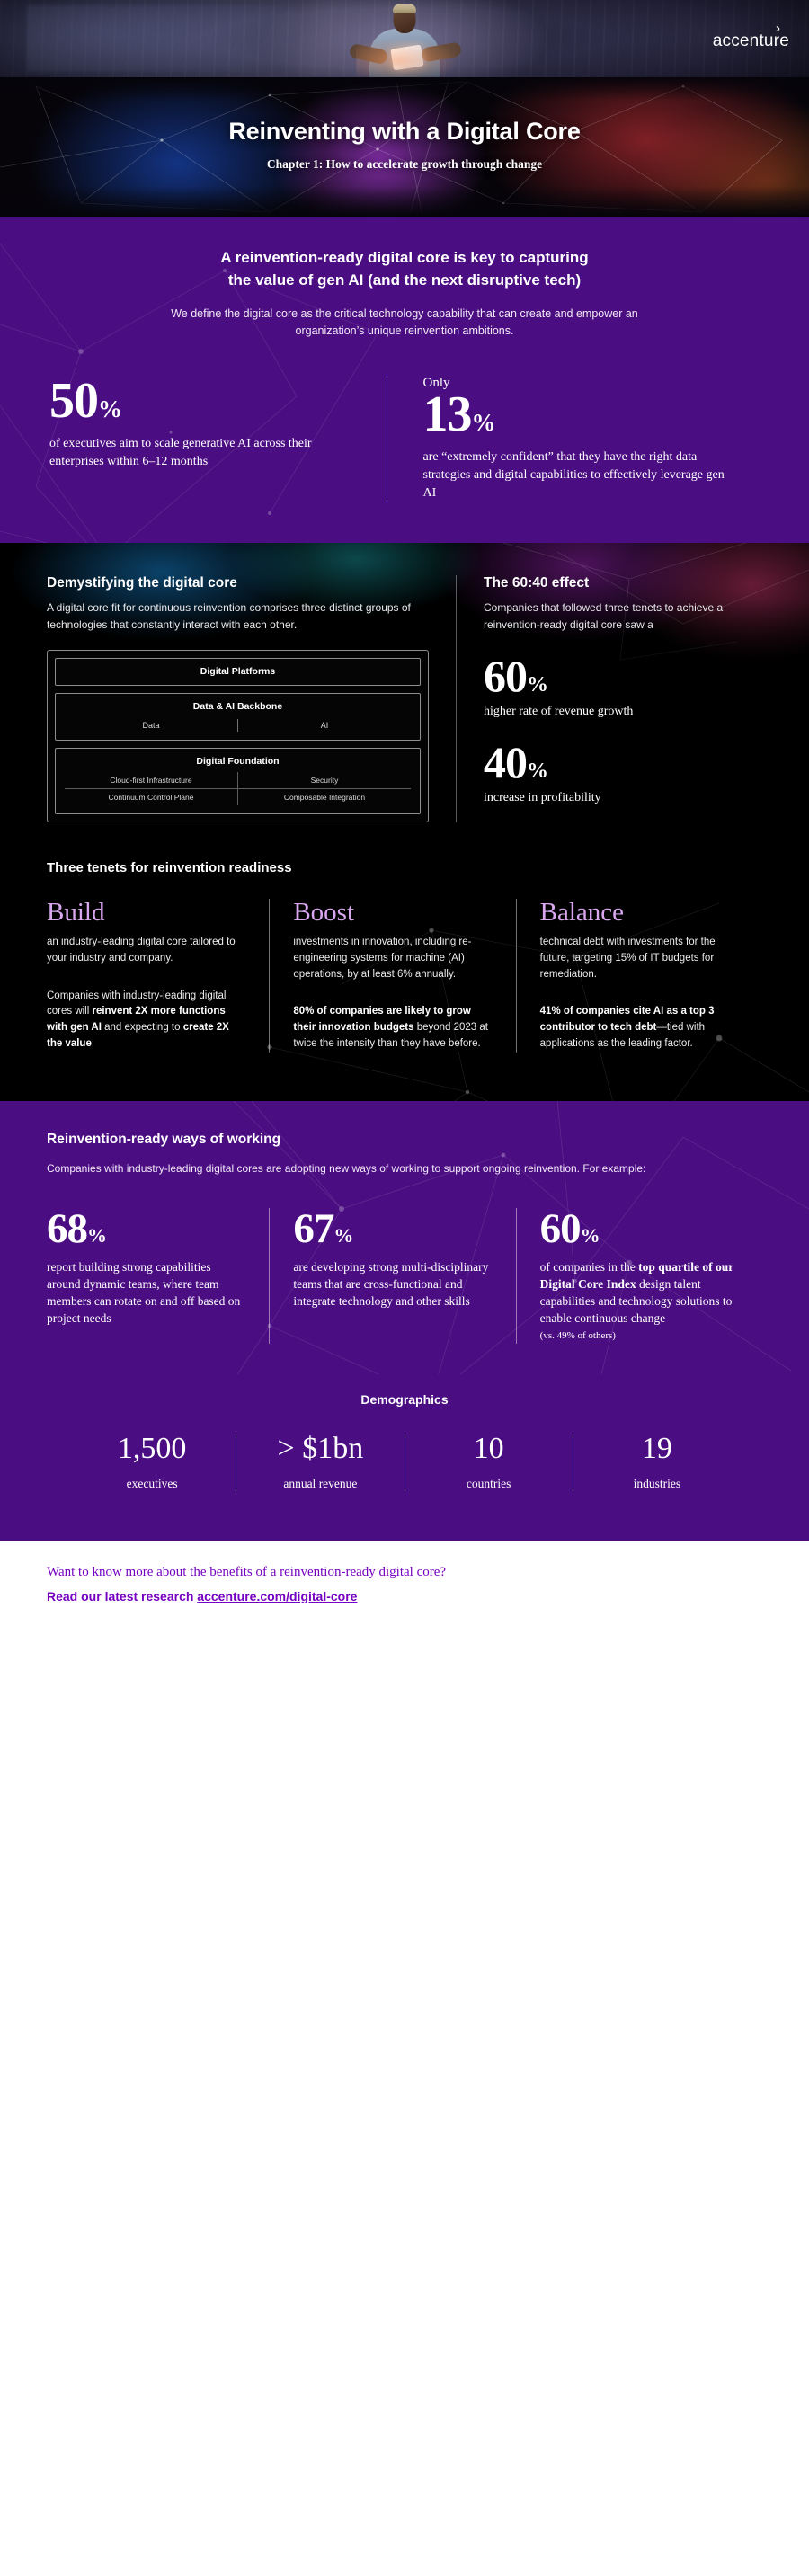 The width and height of the screenshot is (809, 2576). I want to click on page-title: Reinventing with a Digital Core, so click(404, 131).